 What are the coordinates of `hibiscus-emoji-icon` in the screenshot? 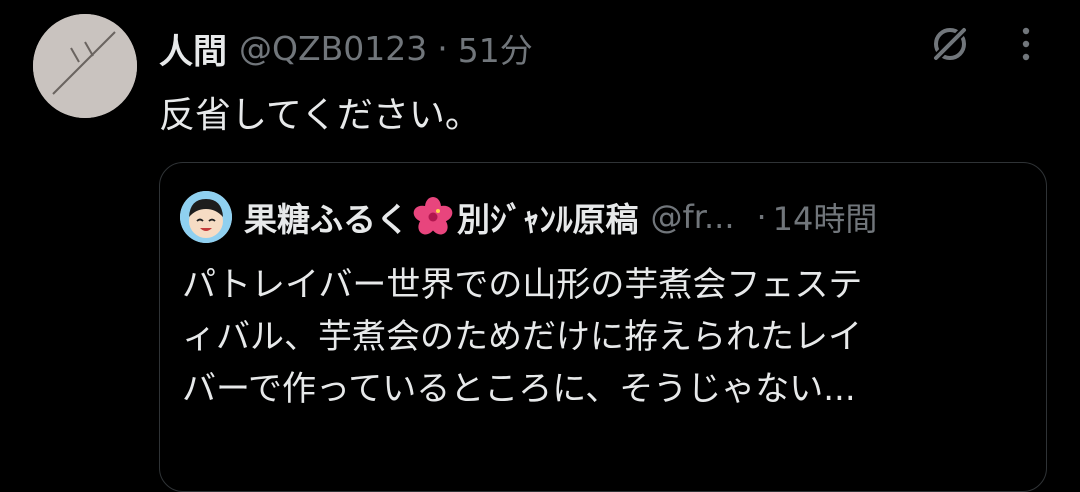 It's located at (433, 217).